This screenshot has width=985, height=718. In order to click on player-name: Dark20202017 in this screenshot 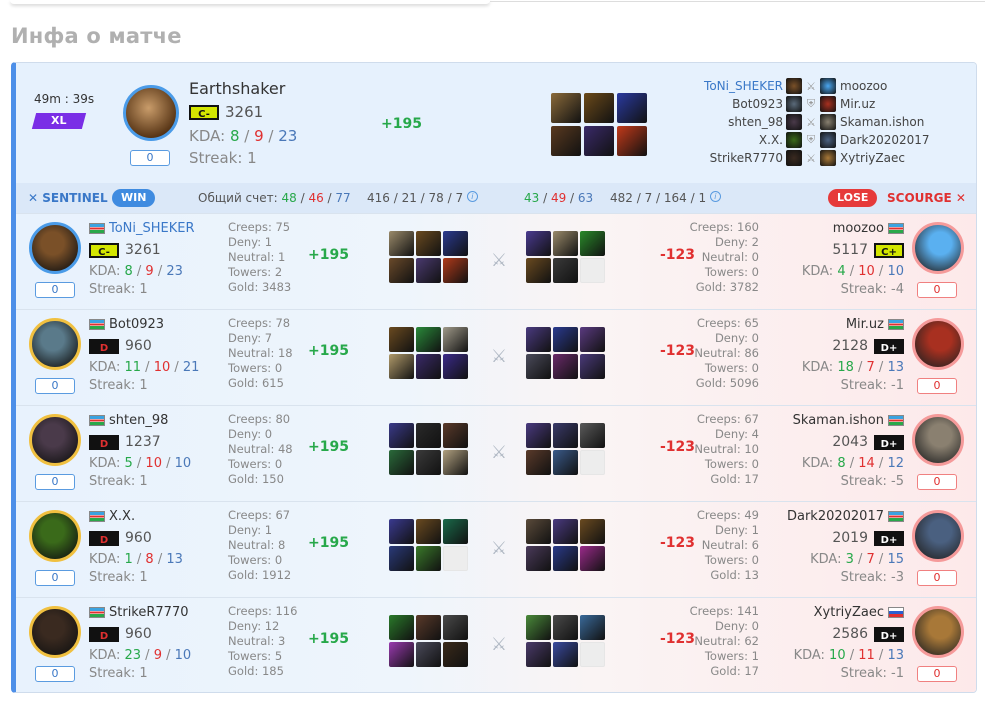, I will do `click(845, 516)`.